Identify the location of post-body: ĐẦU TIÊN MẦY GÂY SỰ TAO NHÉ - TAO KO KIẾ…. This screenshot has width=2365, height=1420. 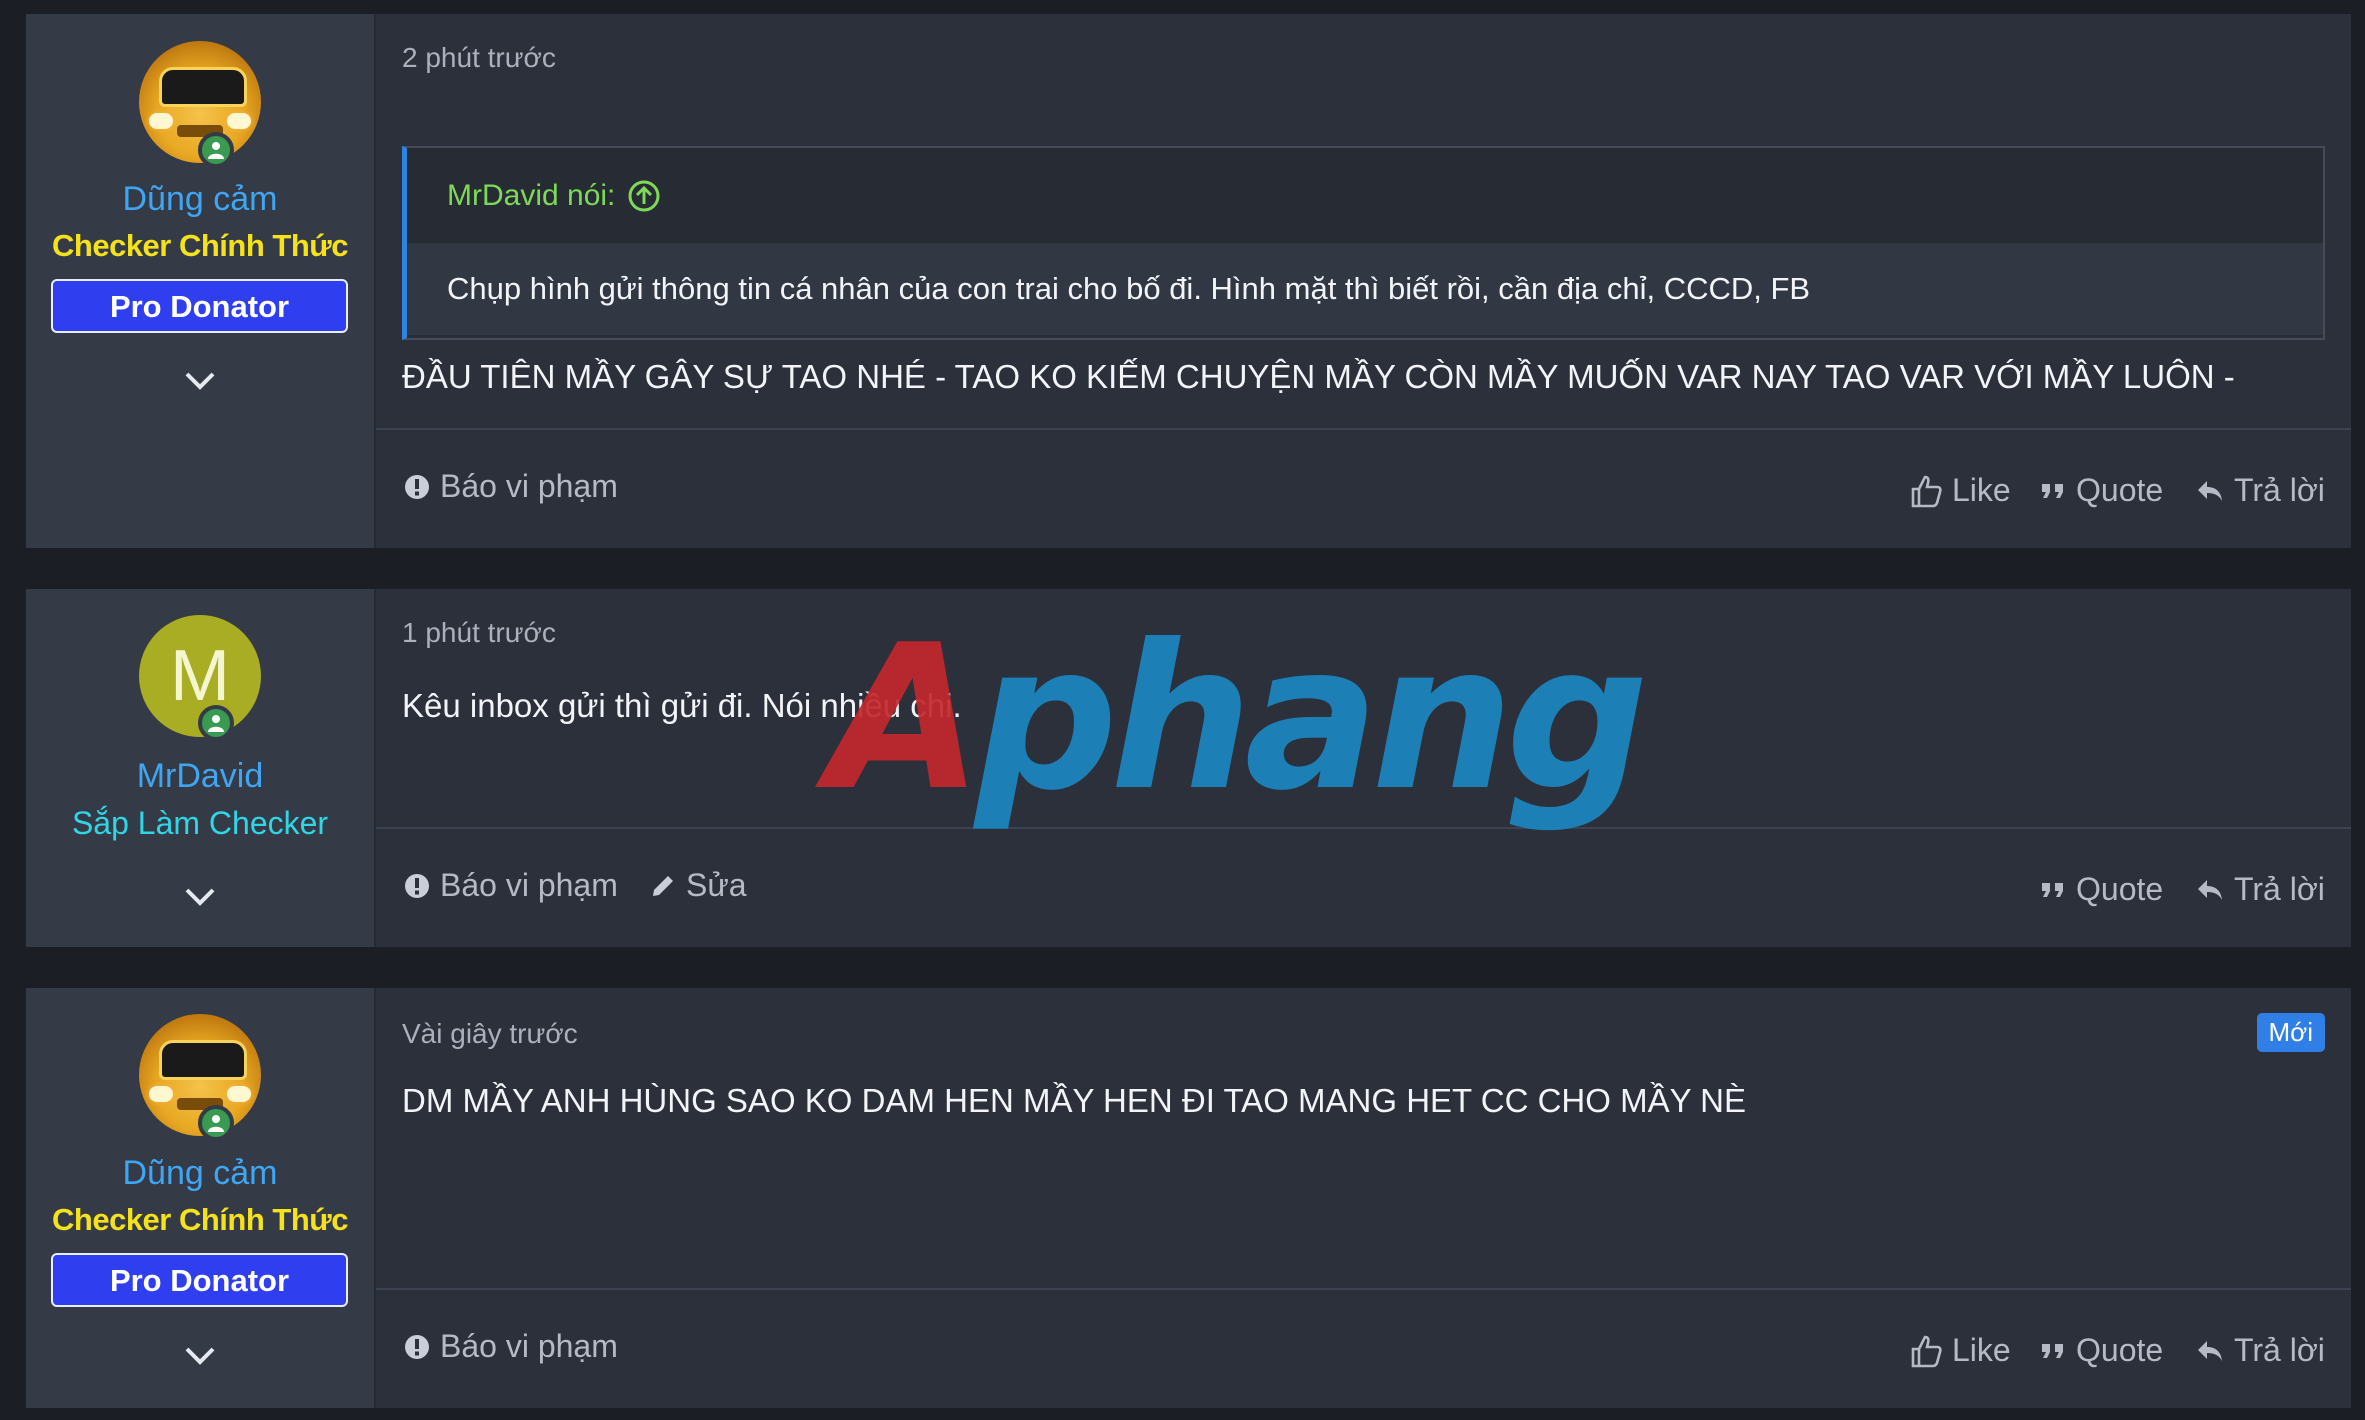
(1318, 376).